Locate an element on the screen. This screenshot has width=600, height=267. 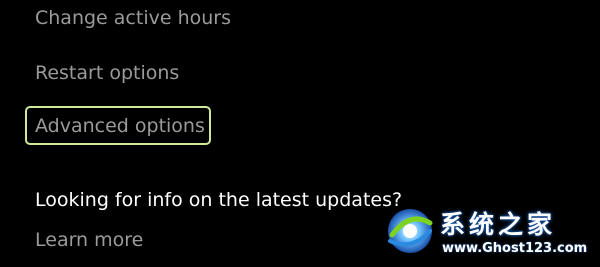
change-active-hours-link: Change active hours is located at coordinates (133, 18).